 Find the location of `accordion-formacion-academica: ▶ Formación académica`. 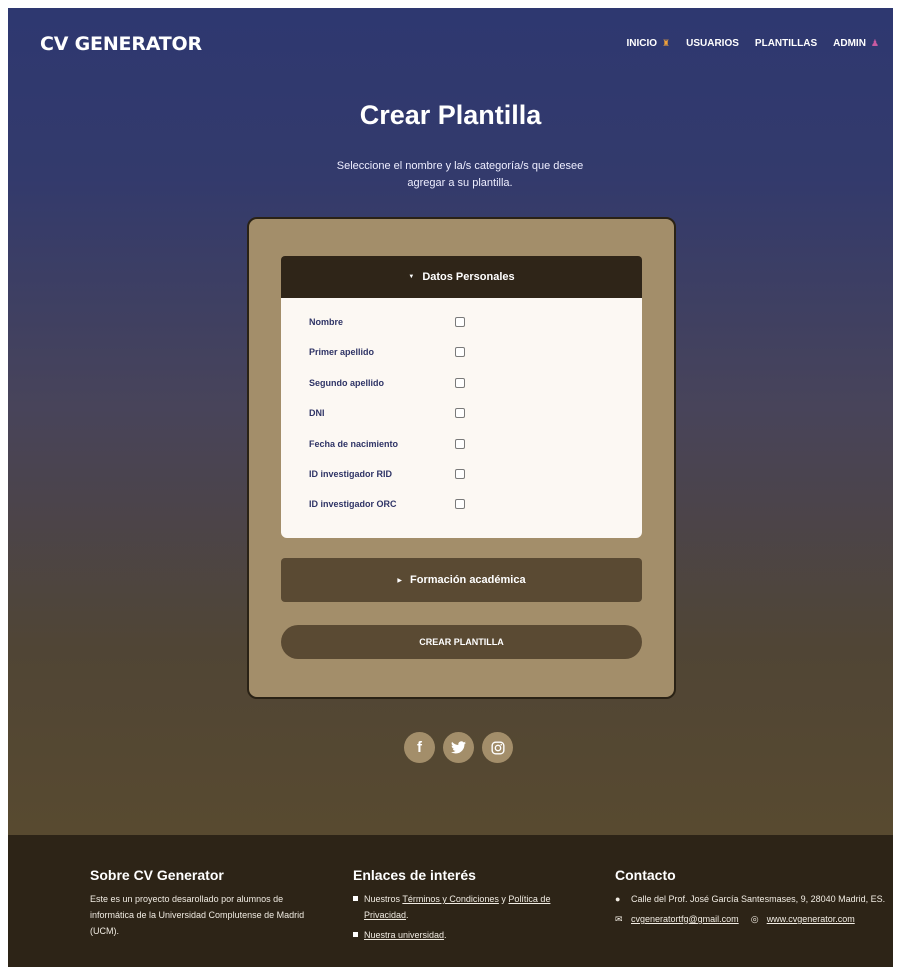

accordion-formacion-academica: ▶ Formación académica is located at coordinates (461, 580).